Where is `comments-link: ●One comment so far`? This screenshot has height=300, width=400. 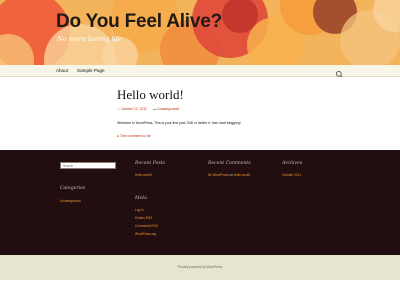 comments-link: ●One comment so far is located at coordinates (134, 136).